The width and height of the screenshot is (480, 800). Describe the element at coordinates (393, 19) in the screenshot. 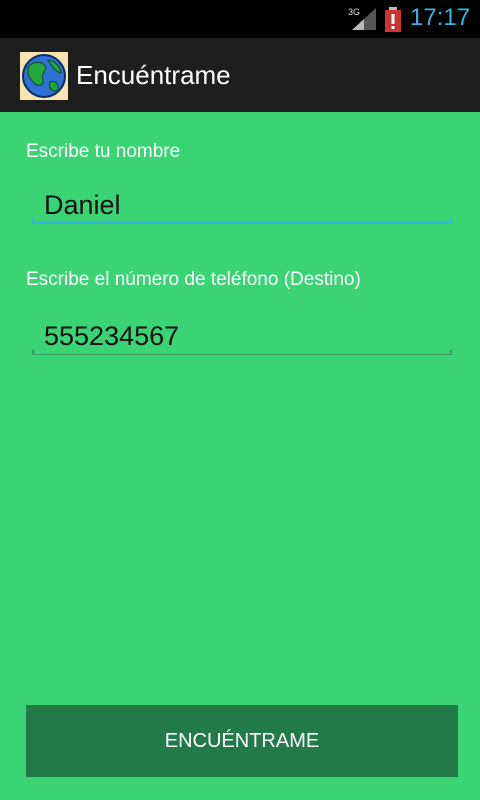

I see `battery-alert-icon` at that location.